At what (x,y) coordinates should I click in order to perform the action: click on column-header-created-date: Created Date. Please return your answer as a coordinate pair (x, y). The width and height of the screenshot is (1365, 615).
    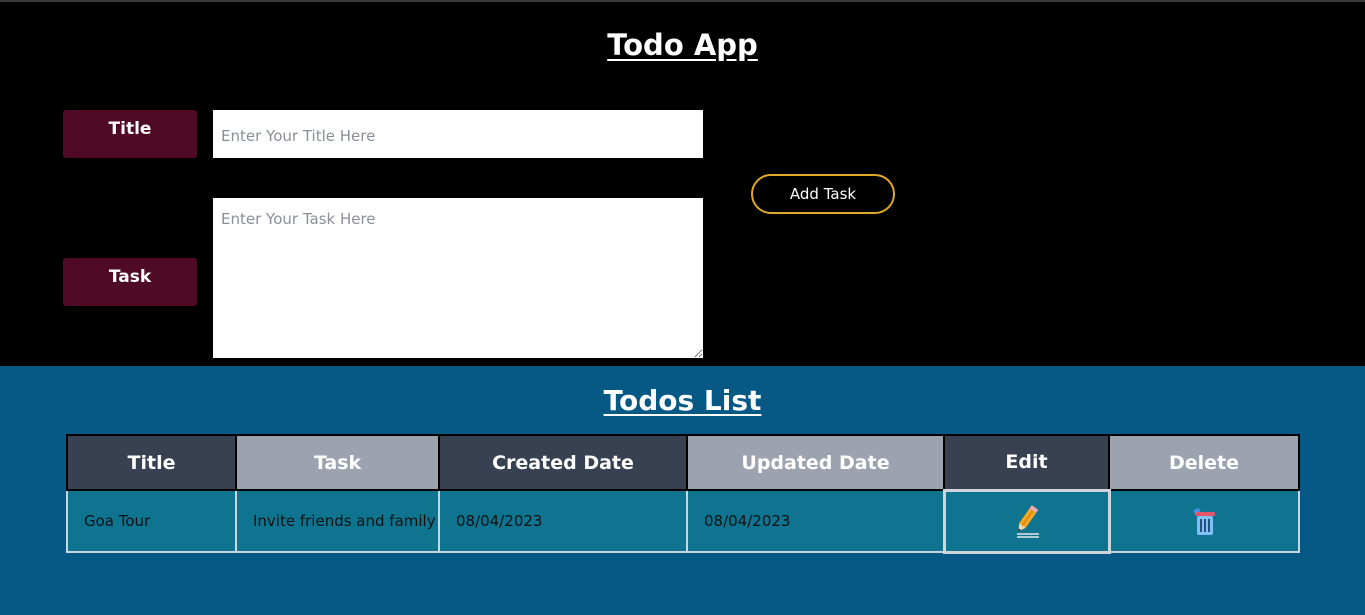
    Looking at the image, I should click on (563, 462).